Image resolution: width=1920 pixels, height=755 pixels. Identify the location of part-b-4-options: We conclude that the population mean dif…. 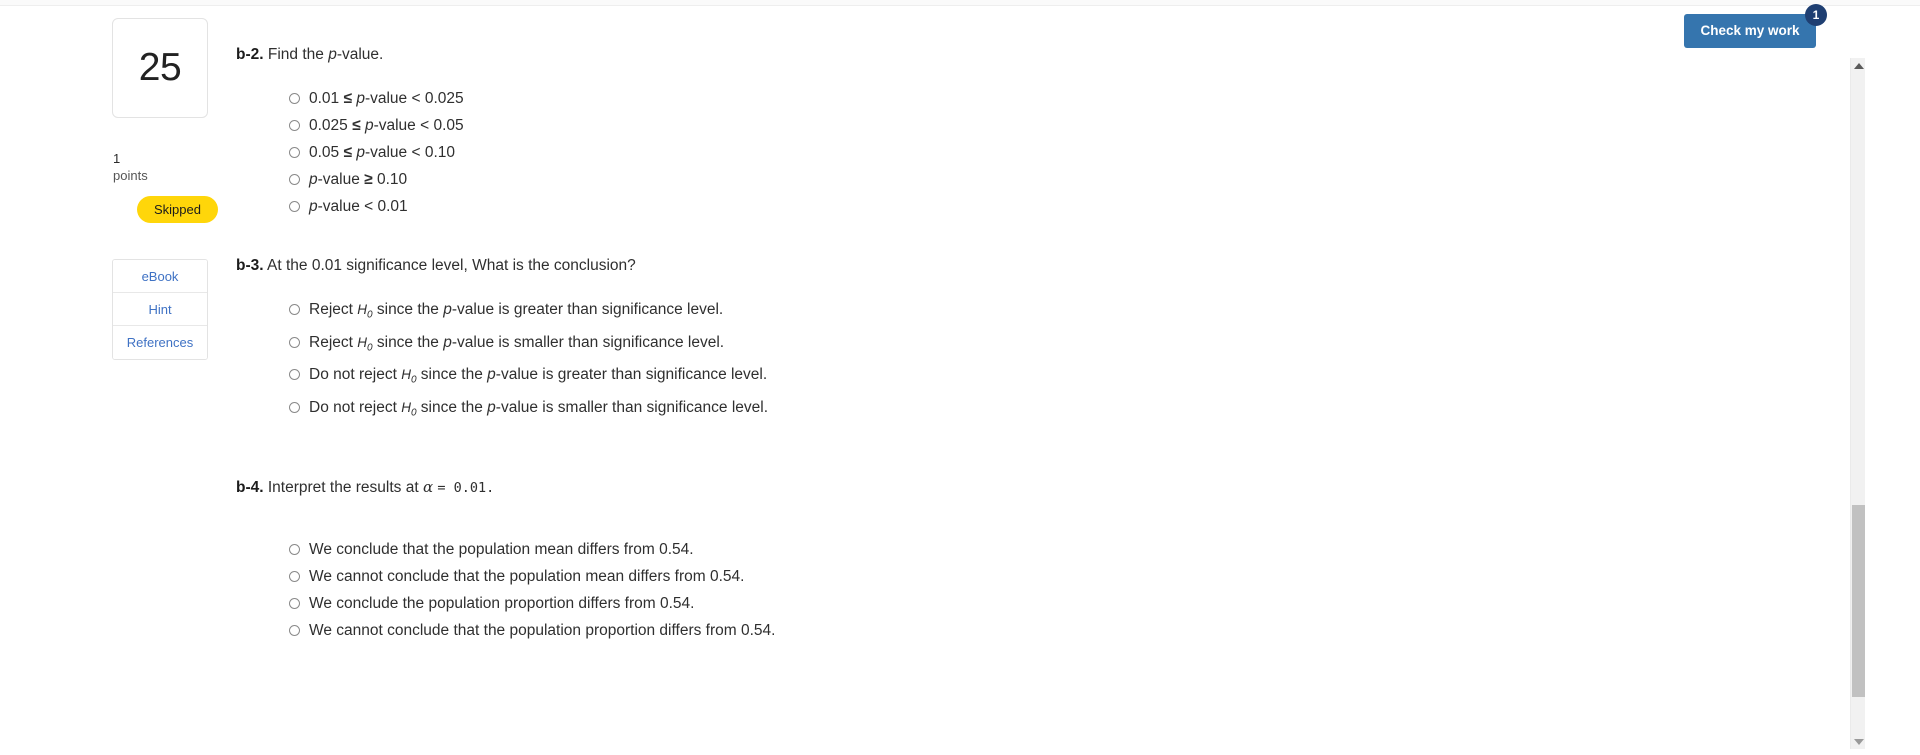
(1012, 590).